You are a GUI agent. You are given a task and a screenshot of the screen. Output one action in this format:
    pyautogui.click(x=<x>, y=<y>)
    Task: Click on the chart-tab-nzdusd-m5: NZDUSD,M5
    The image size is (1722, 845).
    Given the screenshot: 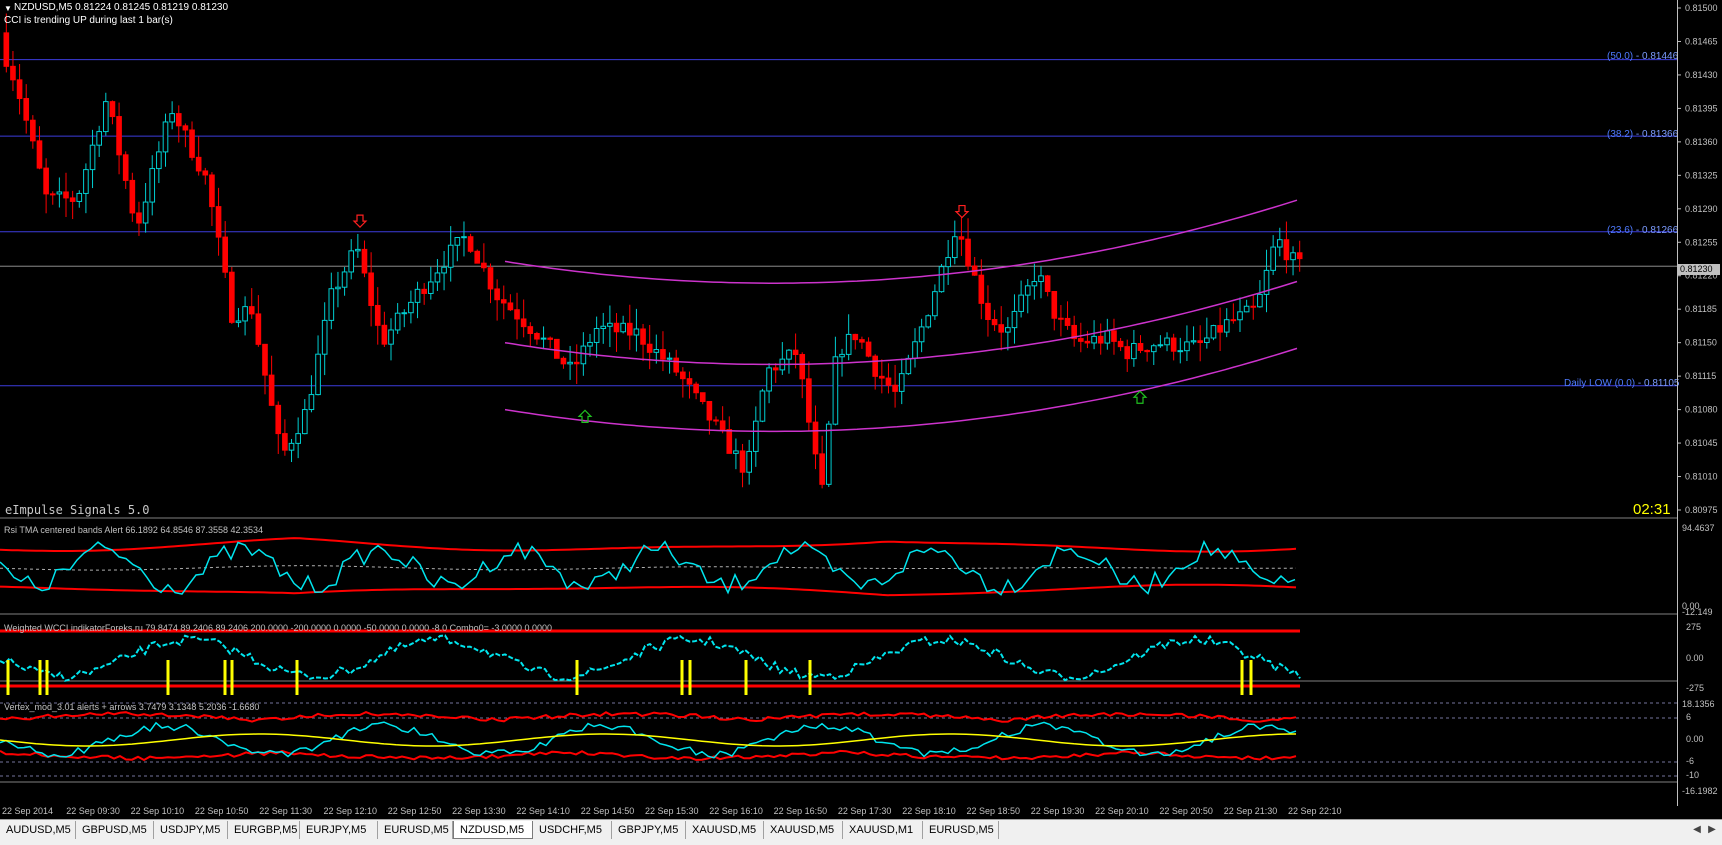 What is the action you would take?
    pyautogui.click(x=493, y=830)
    